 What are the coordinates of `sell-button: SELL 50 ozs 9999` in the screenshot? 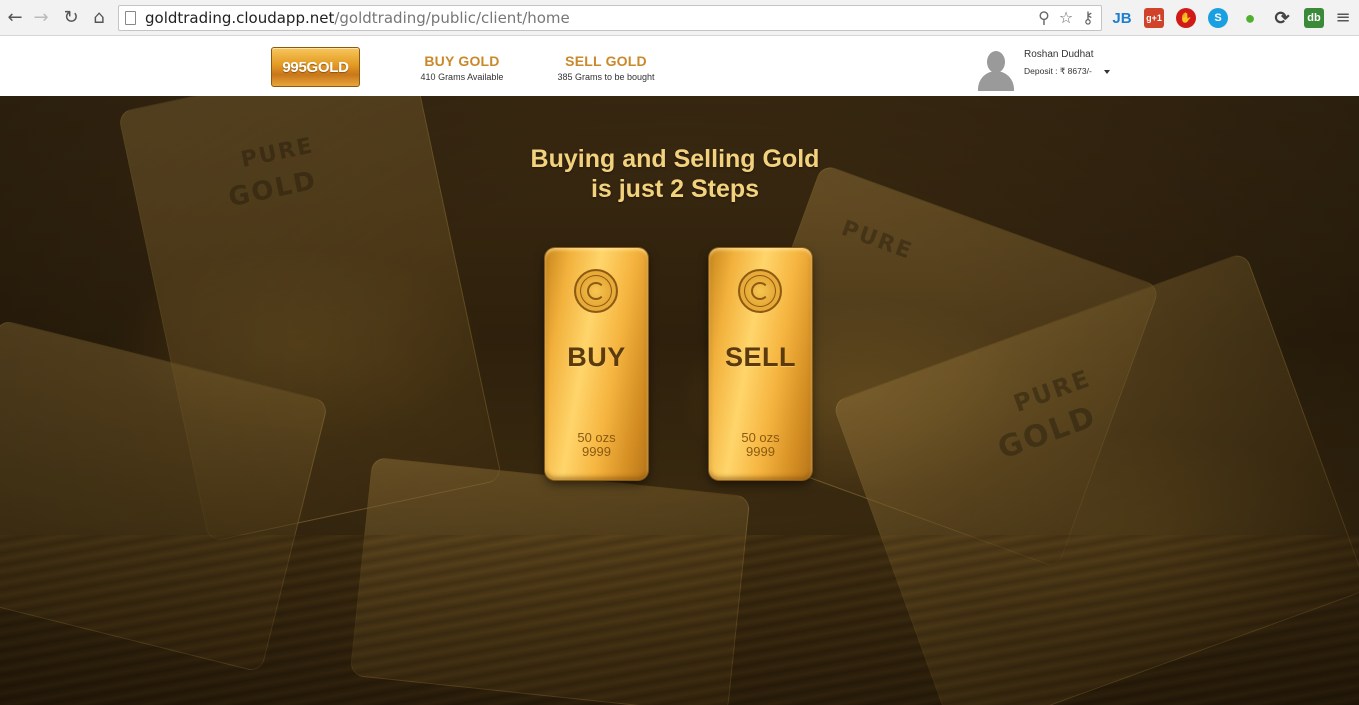 It's located at (760, 364).